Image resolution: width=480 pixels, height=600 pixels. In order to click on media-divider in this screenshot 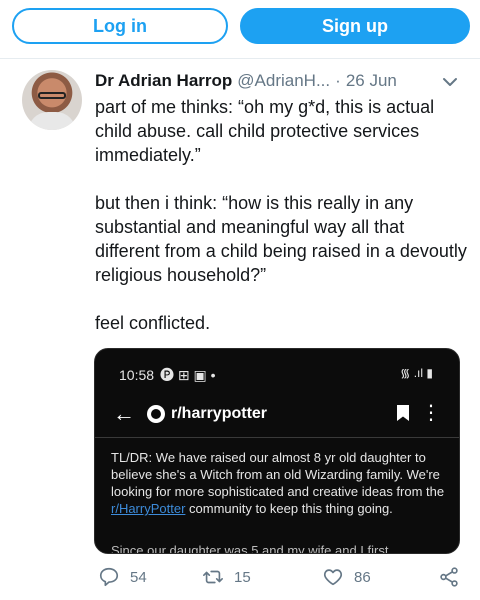, I will do `click(277, 437)`.